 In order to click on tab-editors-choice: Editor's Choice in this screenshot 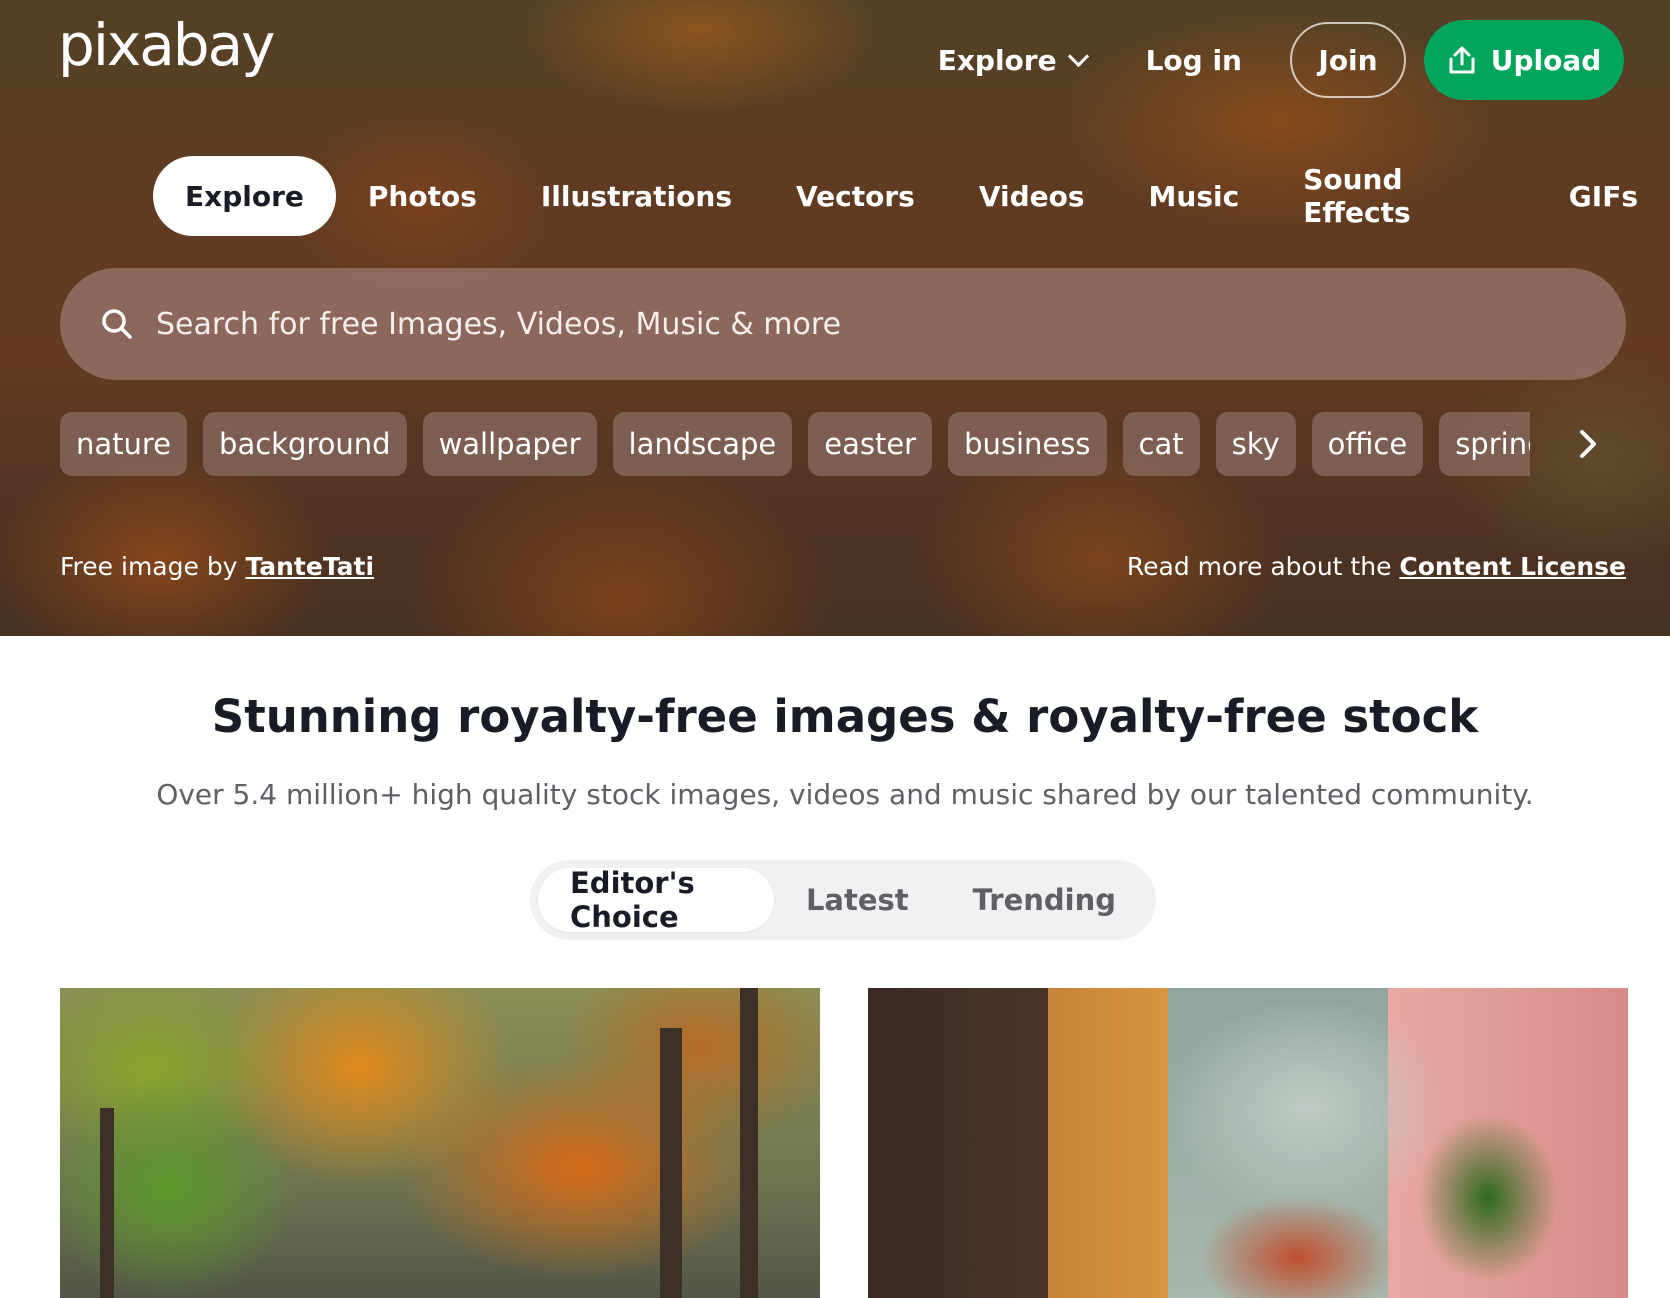, I will do `click(656, 900)`.